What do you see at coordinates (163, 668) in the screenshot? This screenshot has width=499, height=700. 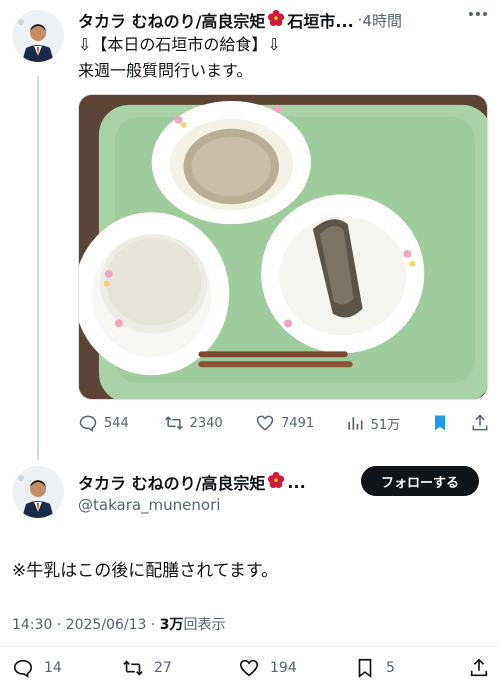 I see `retweet-count: 27` at bounding box center [163, 668].